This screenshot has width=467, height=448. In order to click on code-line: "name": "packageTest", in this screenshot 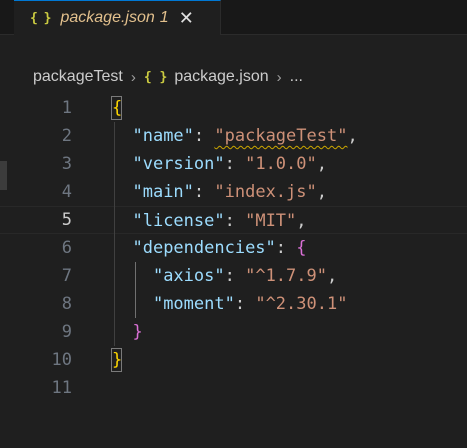, I will do `click(233, 136)`.